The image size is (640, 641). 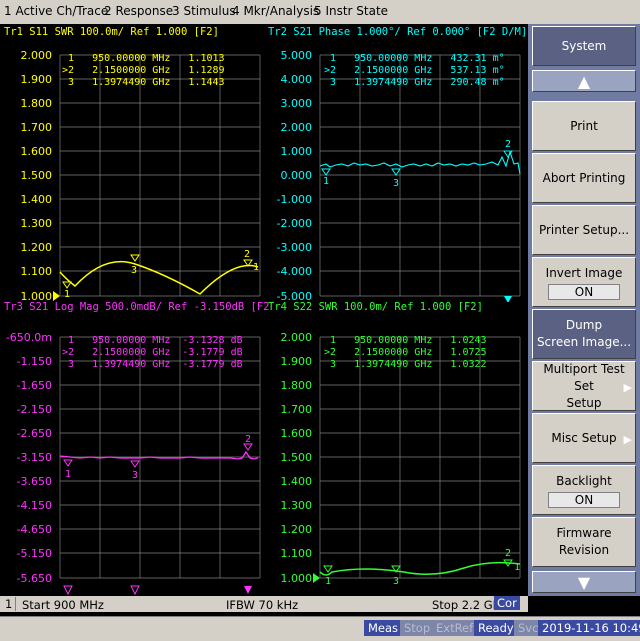 What do you see at coordinates (584, 46) in the screenshot?
I see `system-softkey: System` at bounding box center [584, 46].